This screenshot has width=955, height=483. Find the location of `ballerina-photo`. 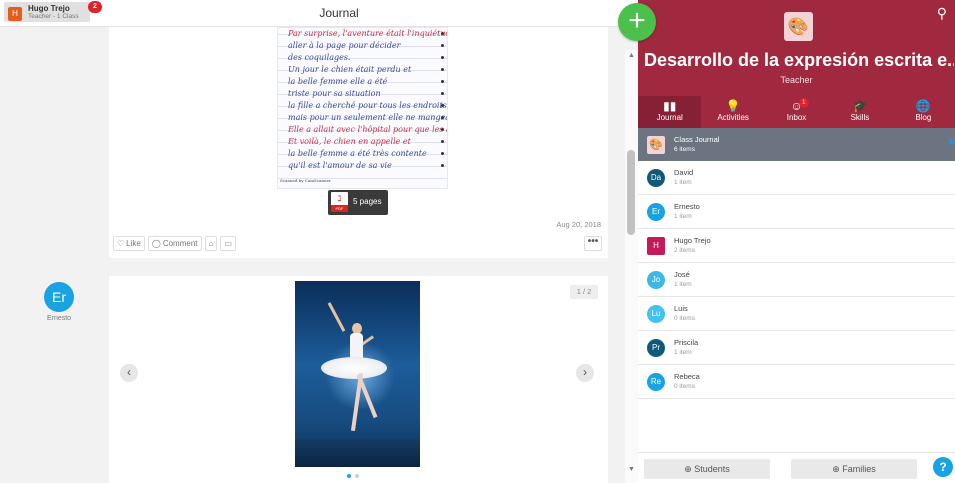

ballerina-photo is located at coordinates (357, 374).